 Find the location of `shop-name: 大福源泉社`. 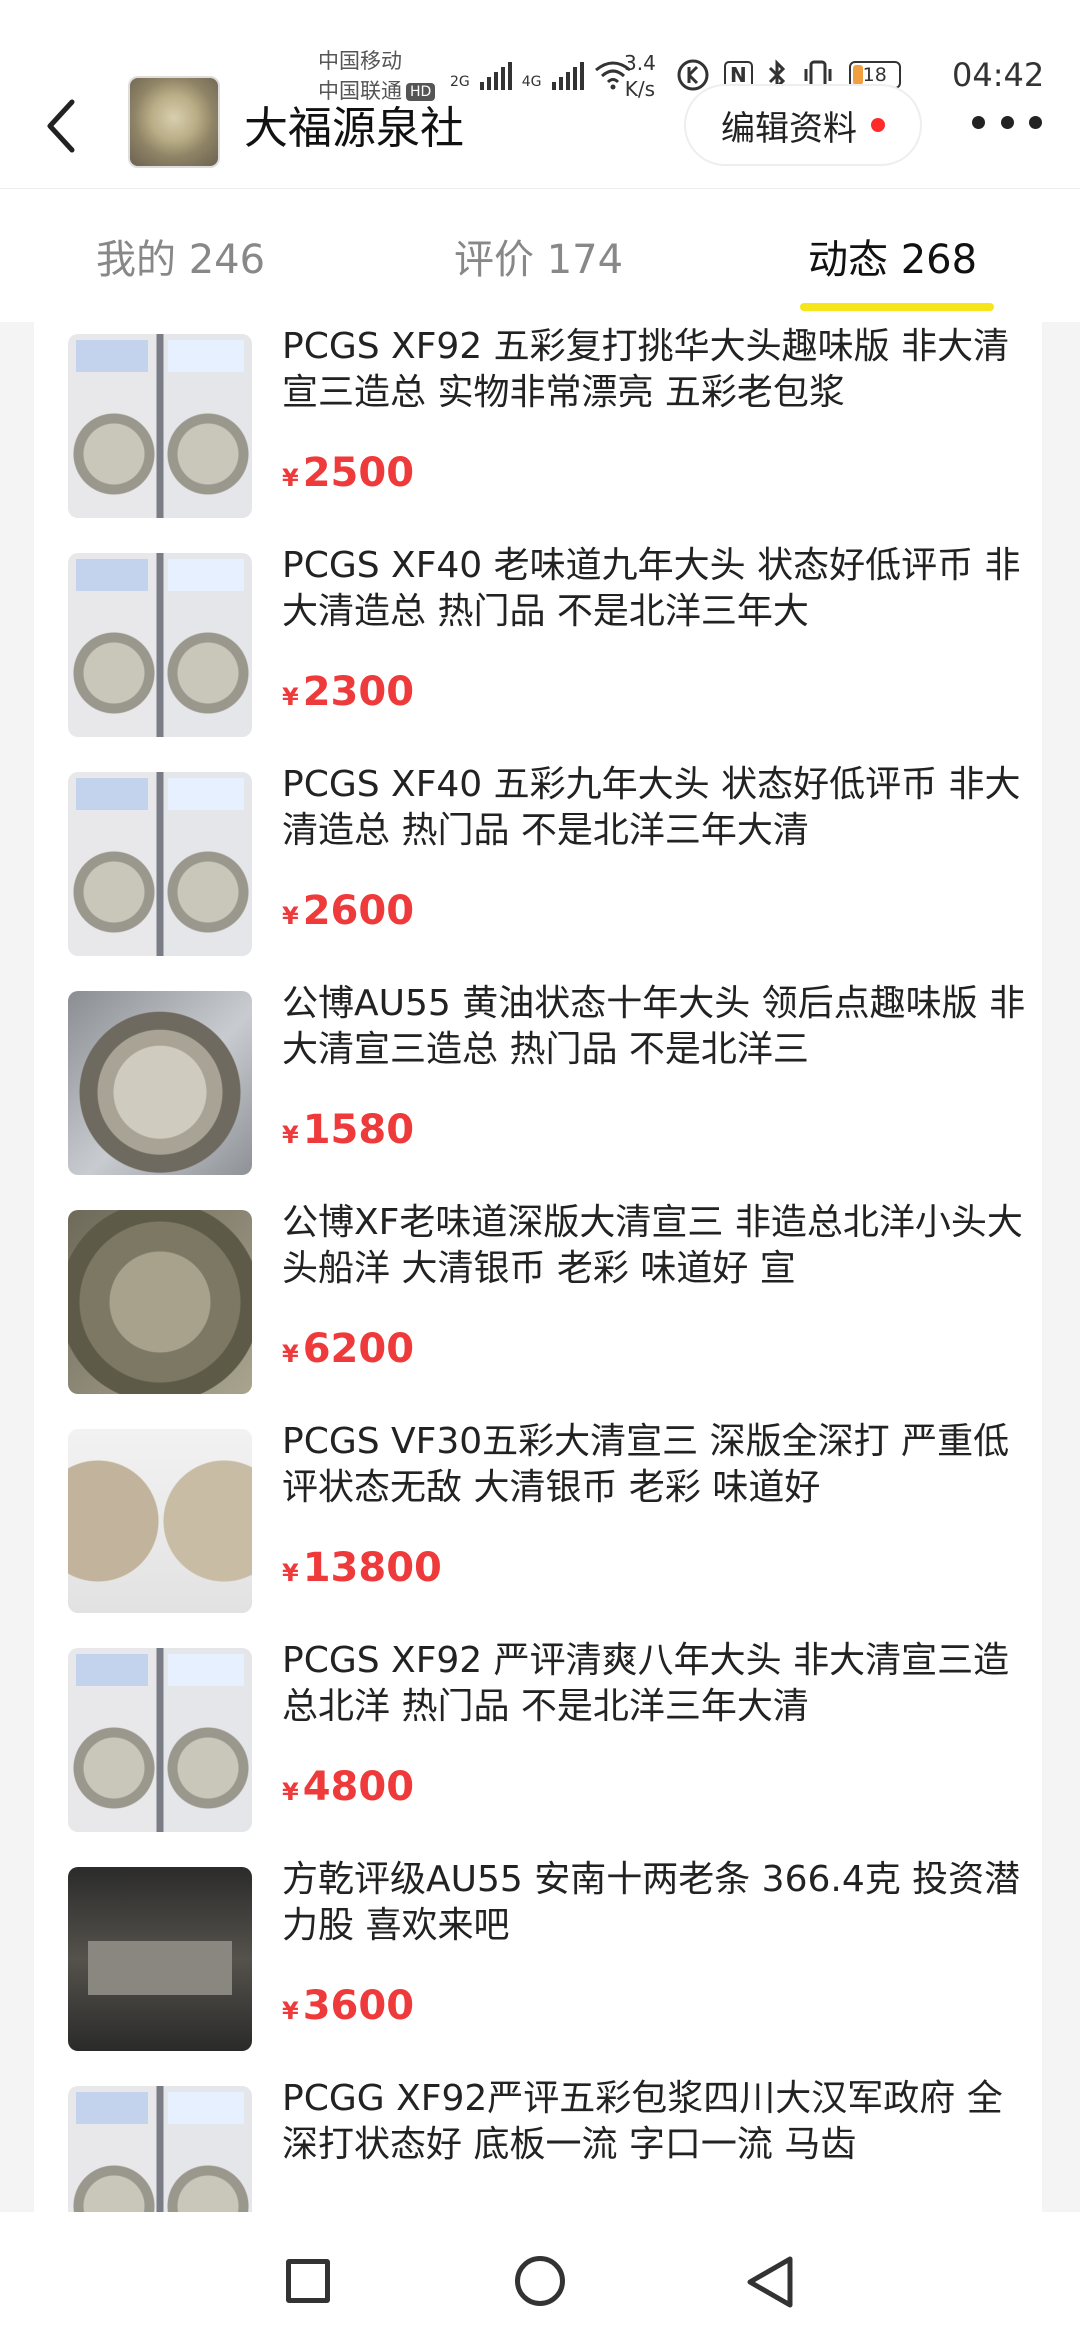

shop-name: 大福源泉社 is located at coordinates (354, 124).